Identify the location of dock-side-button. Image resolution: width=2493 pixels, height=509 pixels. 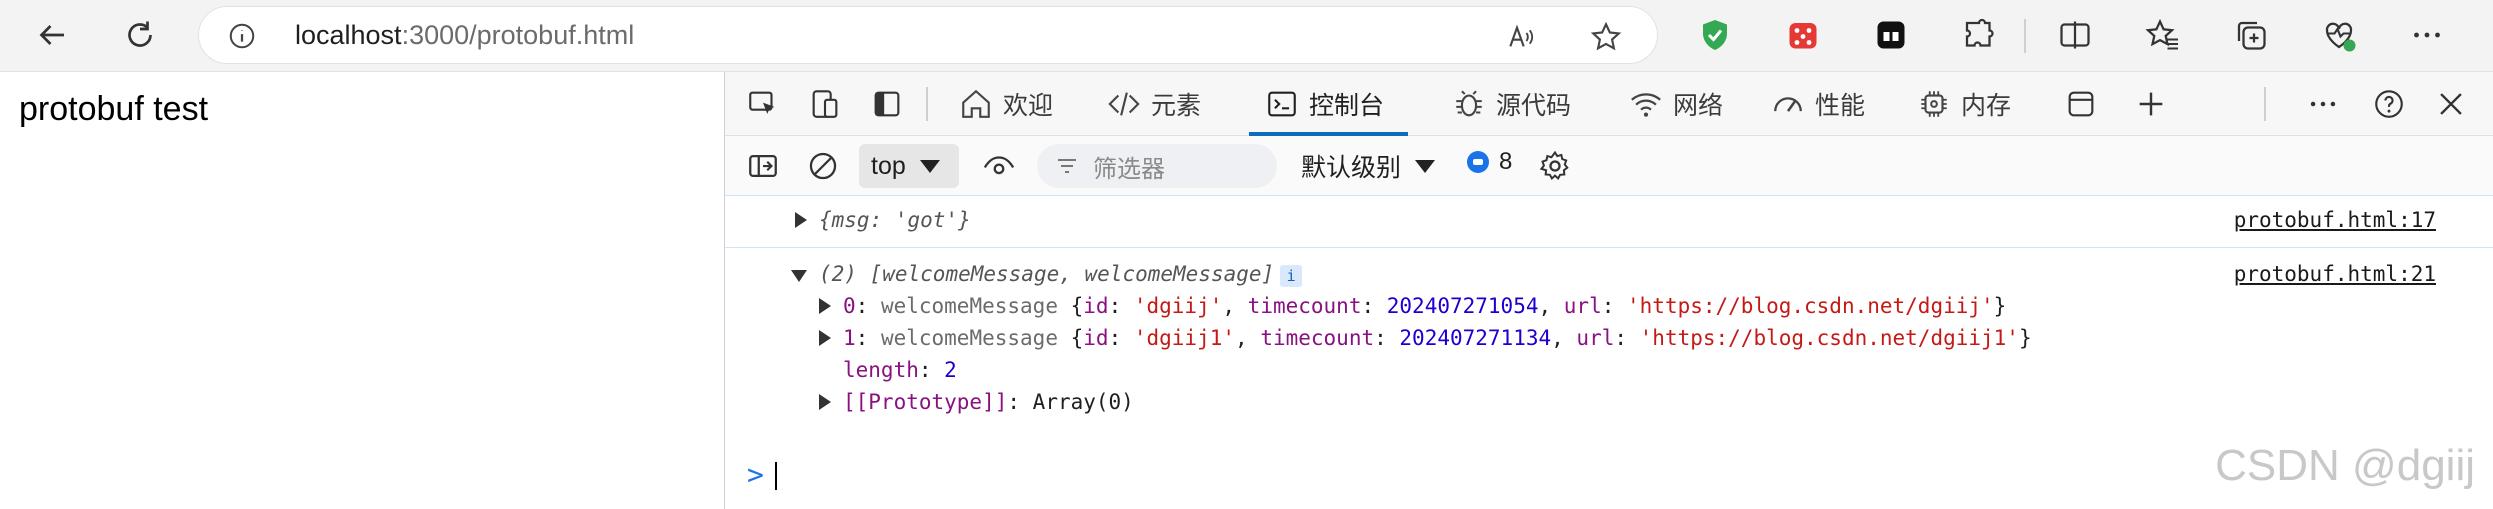
(887, 104).